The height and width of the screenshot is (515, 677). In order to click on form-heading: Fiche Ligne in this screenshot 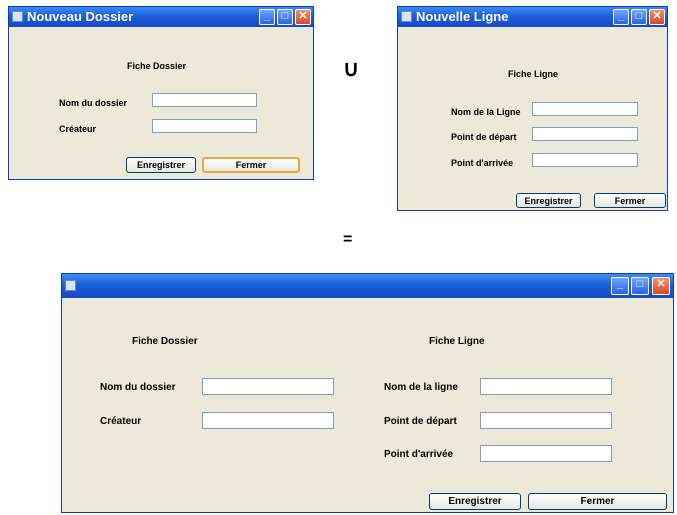, I will do `click(533, 74)`.